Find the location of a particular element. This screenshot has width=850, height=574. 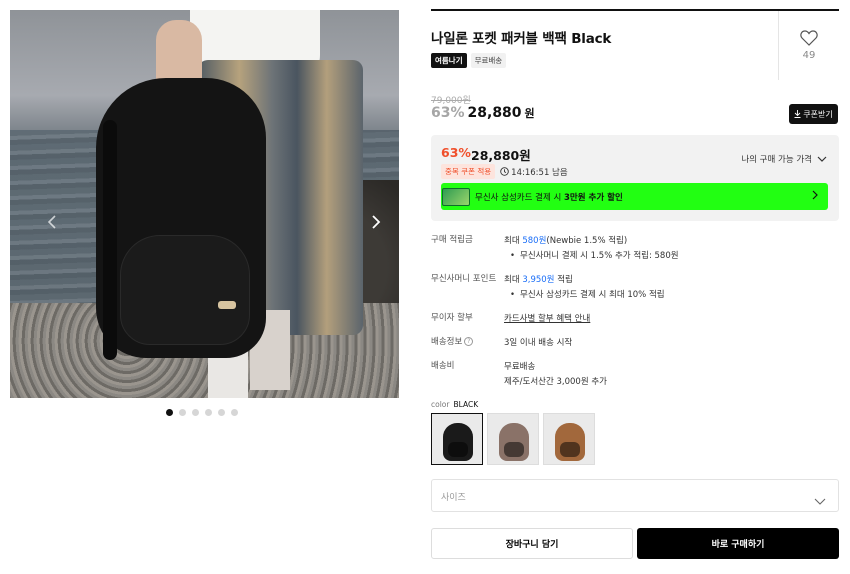

product-title: 나일론 포켓 패커블 백팩 Black is located at coordinates (521, 39).